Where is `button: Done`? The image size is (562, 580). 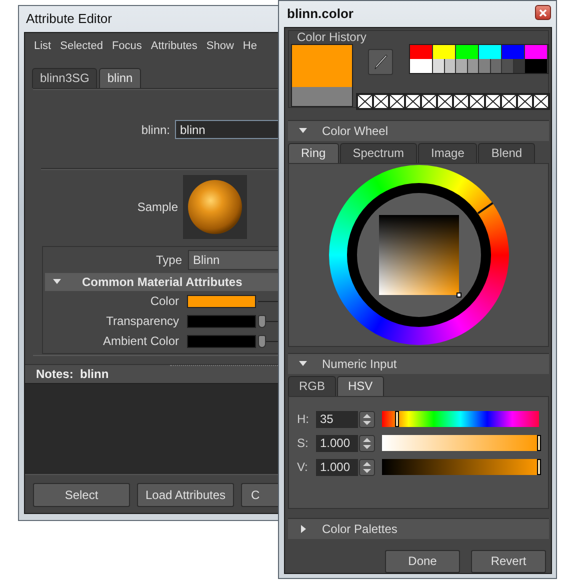
button: Done is located at coordinates (422, 561).